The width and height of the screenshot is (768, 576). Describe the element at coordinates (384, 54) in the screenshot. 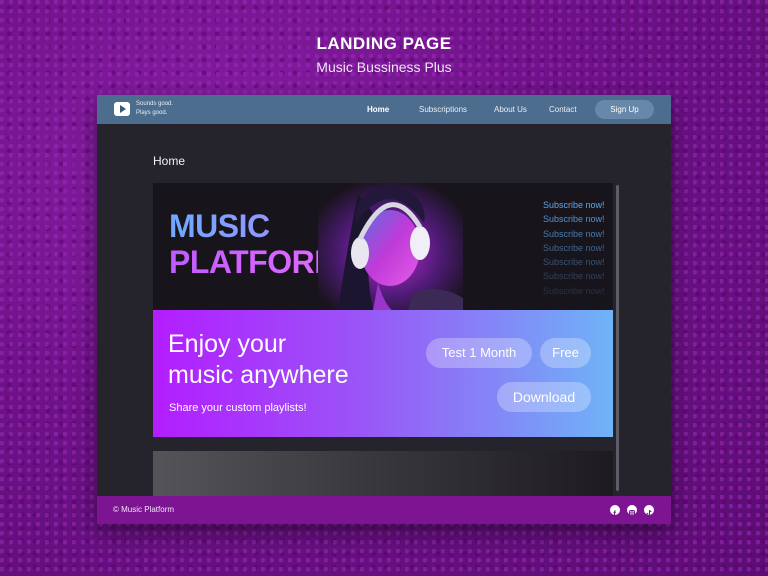

I see `landing-header: LANDING PAGE Music Bussiness Plus` at that location.